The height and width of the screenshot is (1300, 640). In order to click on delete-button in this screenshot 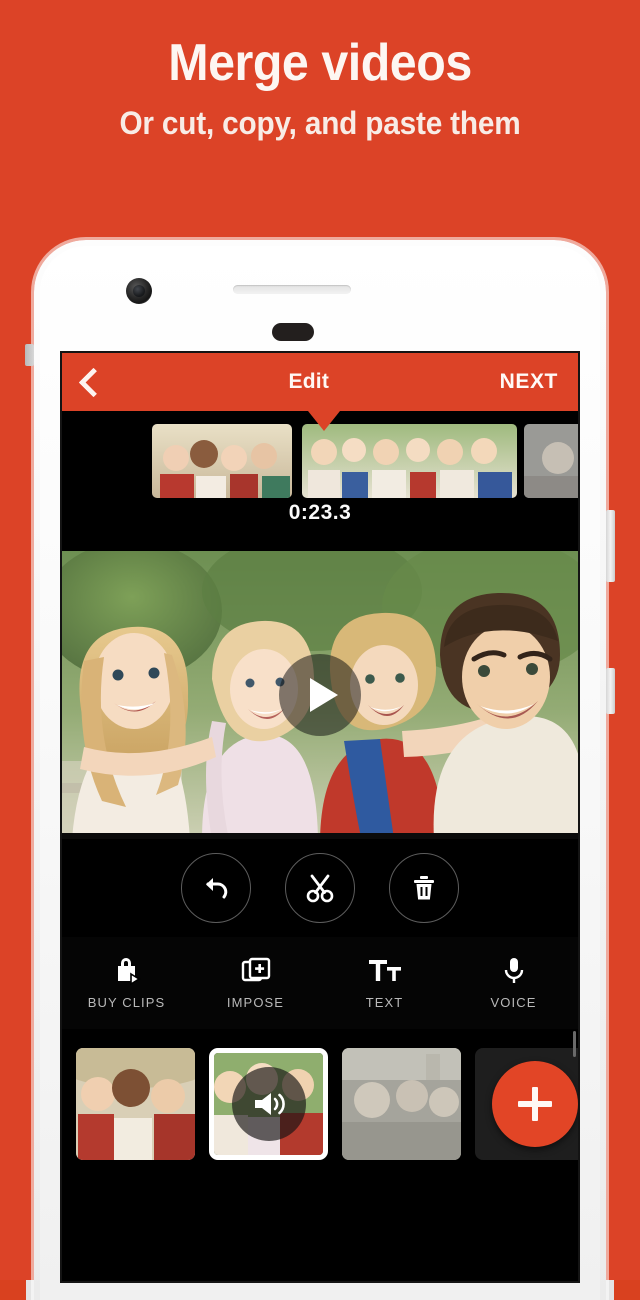, I will do `click(424, 888)`.